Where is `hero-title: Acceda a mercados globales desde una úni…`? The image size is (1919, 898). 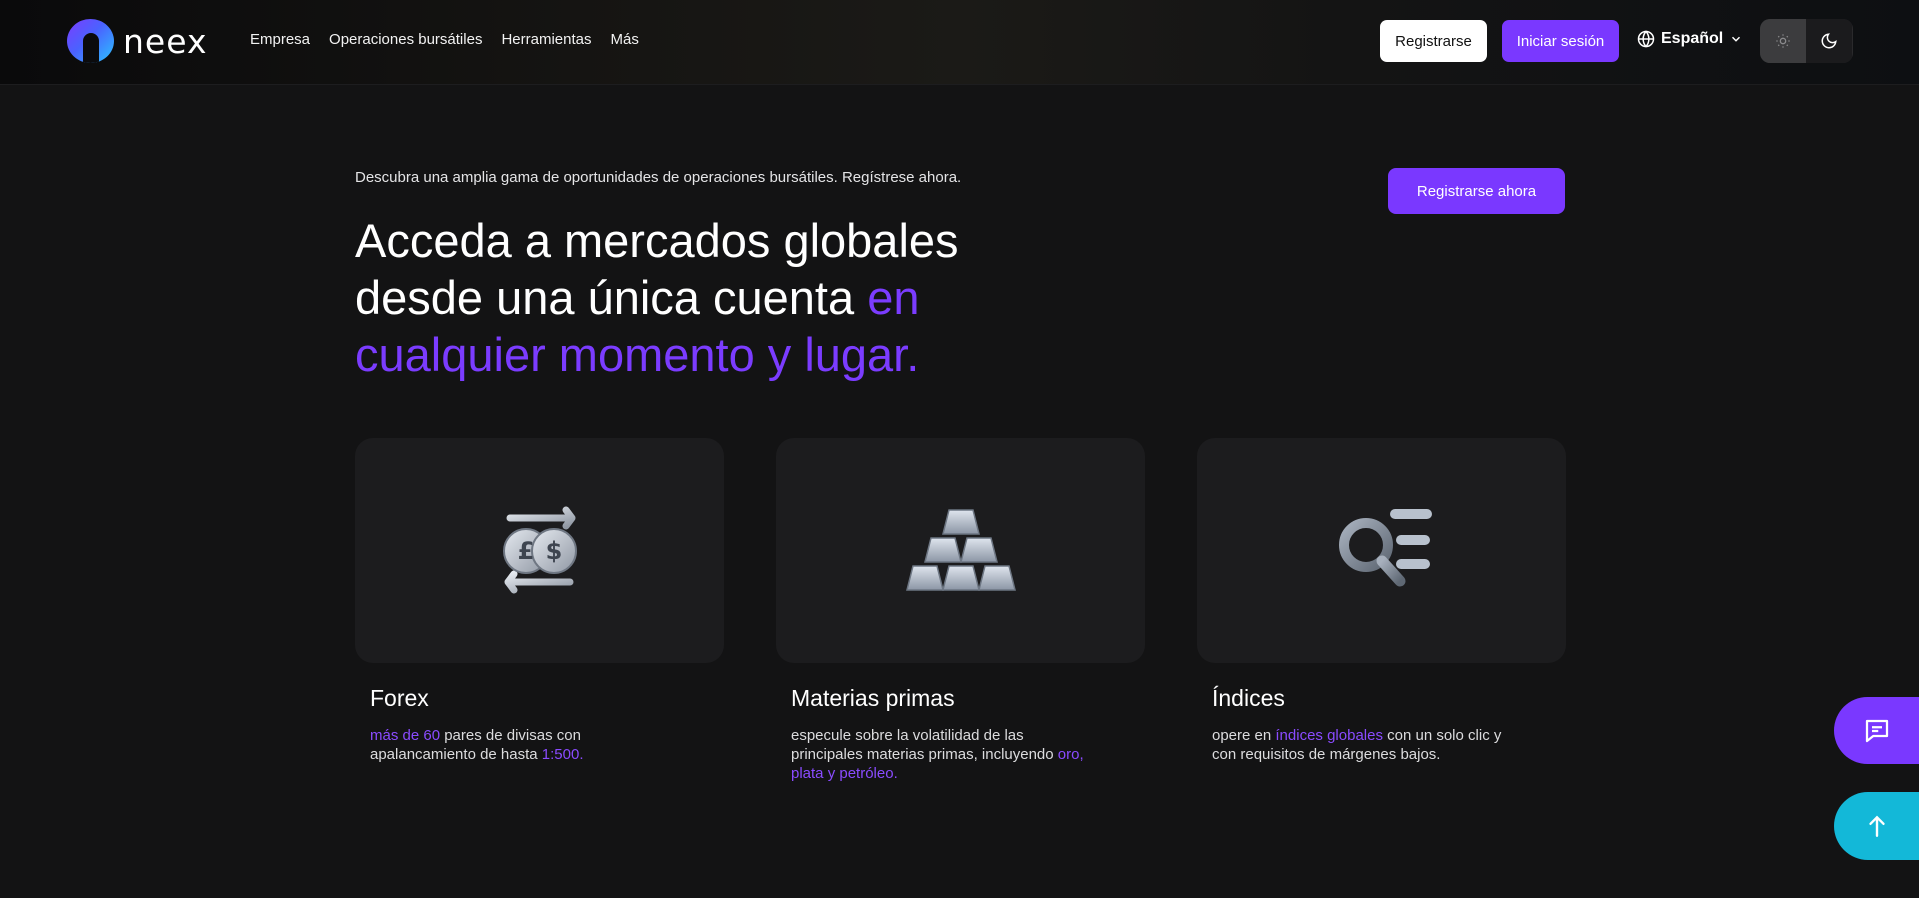
hero-title: Acceda a mercados globales desde una úni… is located at coordinates (675, 297).